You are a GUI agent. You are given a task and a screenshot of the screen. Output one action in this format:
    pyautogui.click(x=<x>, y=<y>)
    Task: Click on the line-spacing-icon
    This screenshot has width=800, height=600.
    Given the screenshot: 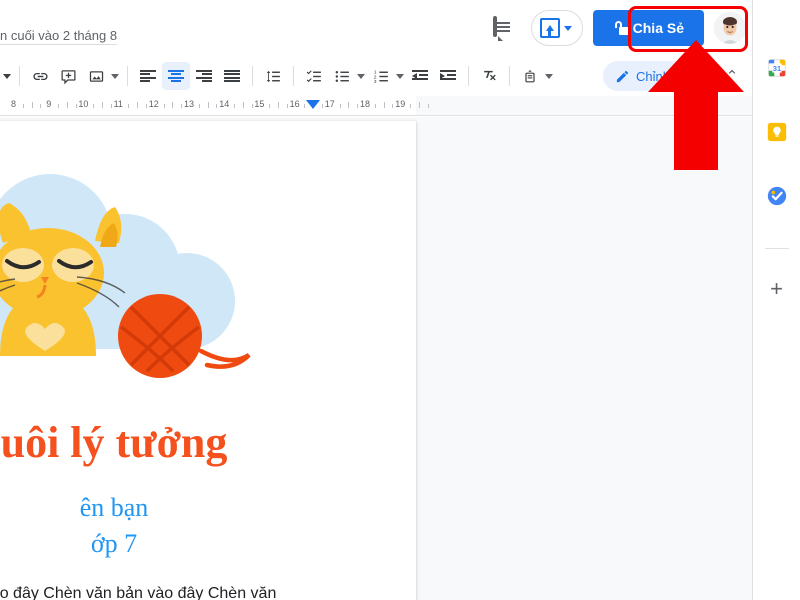 What is the action you would take?
    pyautogui.click(x=273, y=76)
    